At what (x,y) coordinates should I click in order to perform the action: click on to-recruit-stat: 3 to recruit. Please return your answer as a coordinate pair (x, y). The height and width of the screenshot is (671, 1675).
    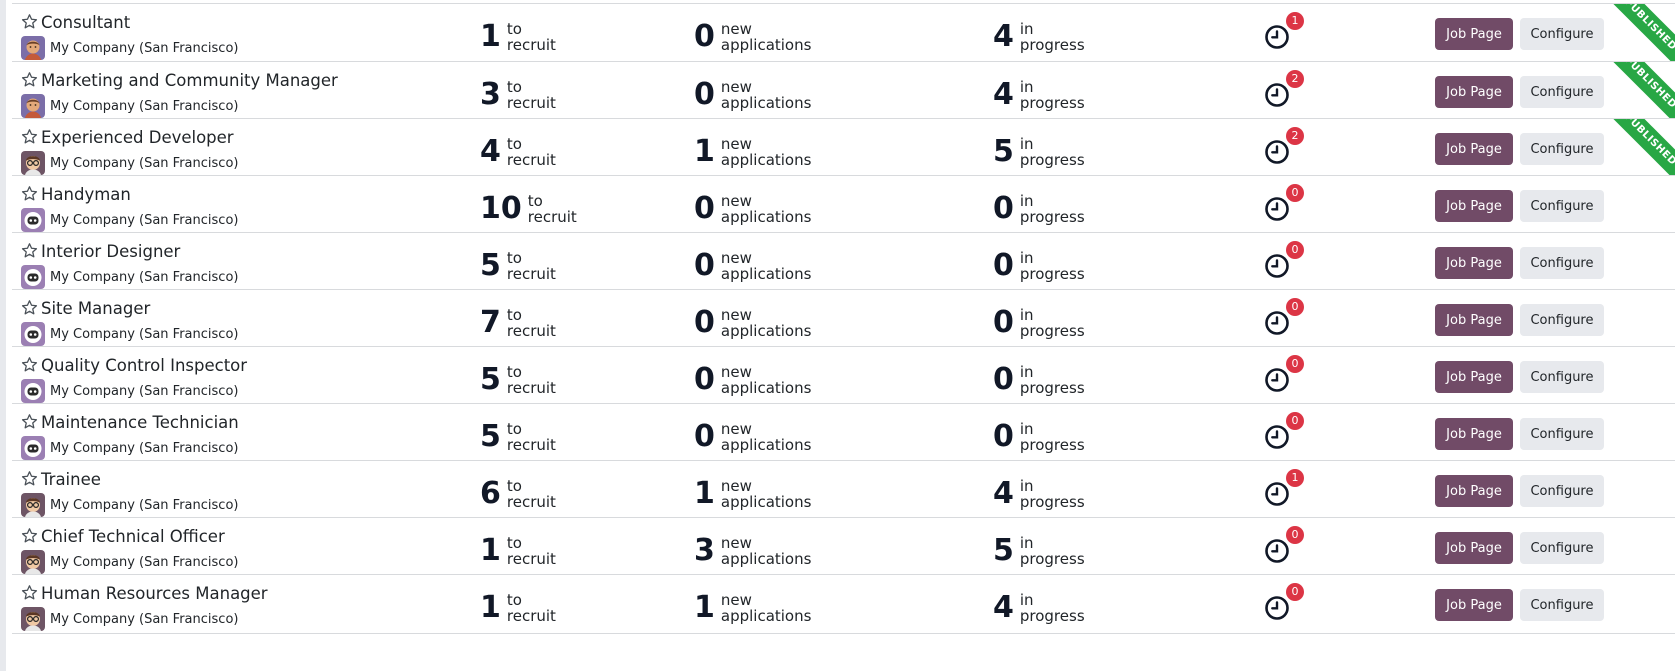
    Looking at the image, I should click on (518, 95).